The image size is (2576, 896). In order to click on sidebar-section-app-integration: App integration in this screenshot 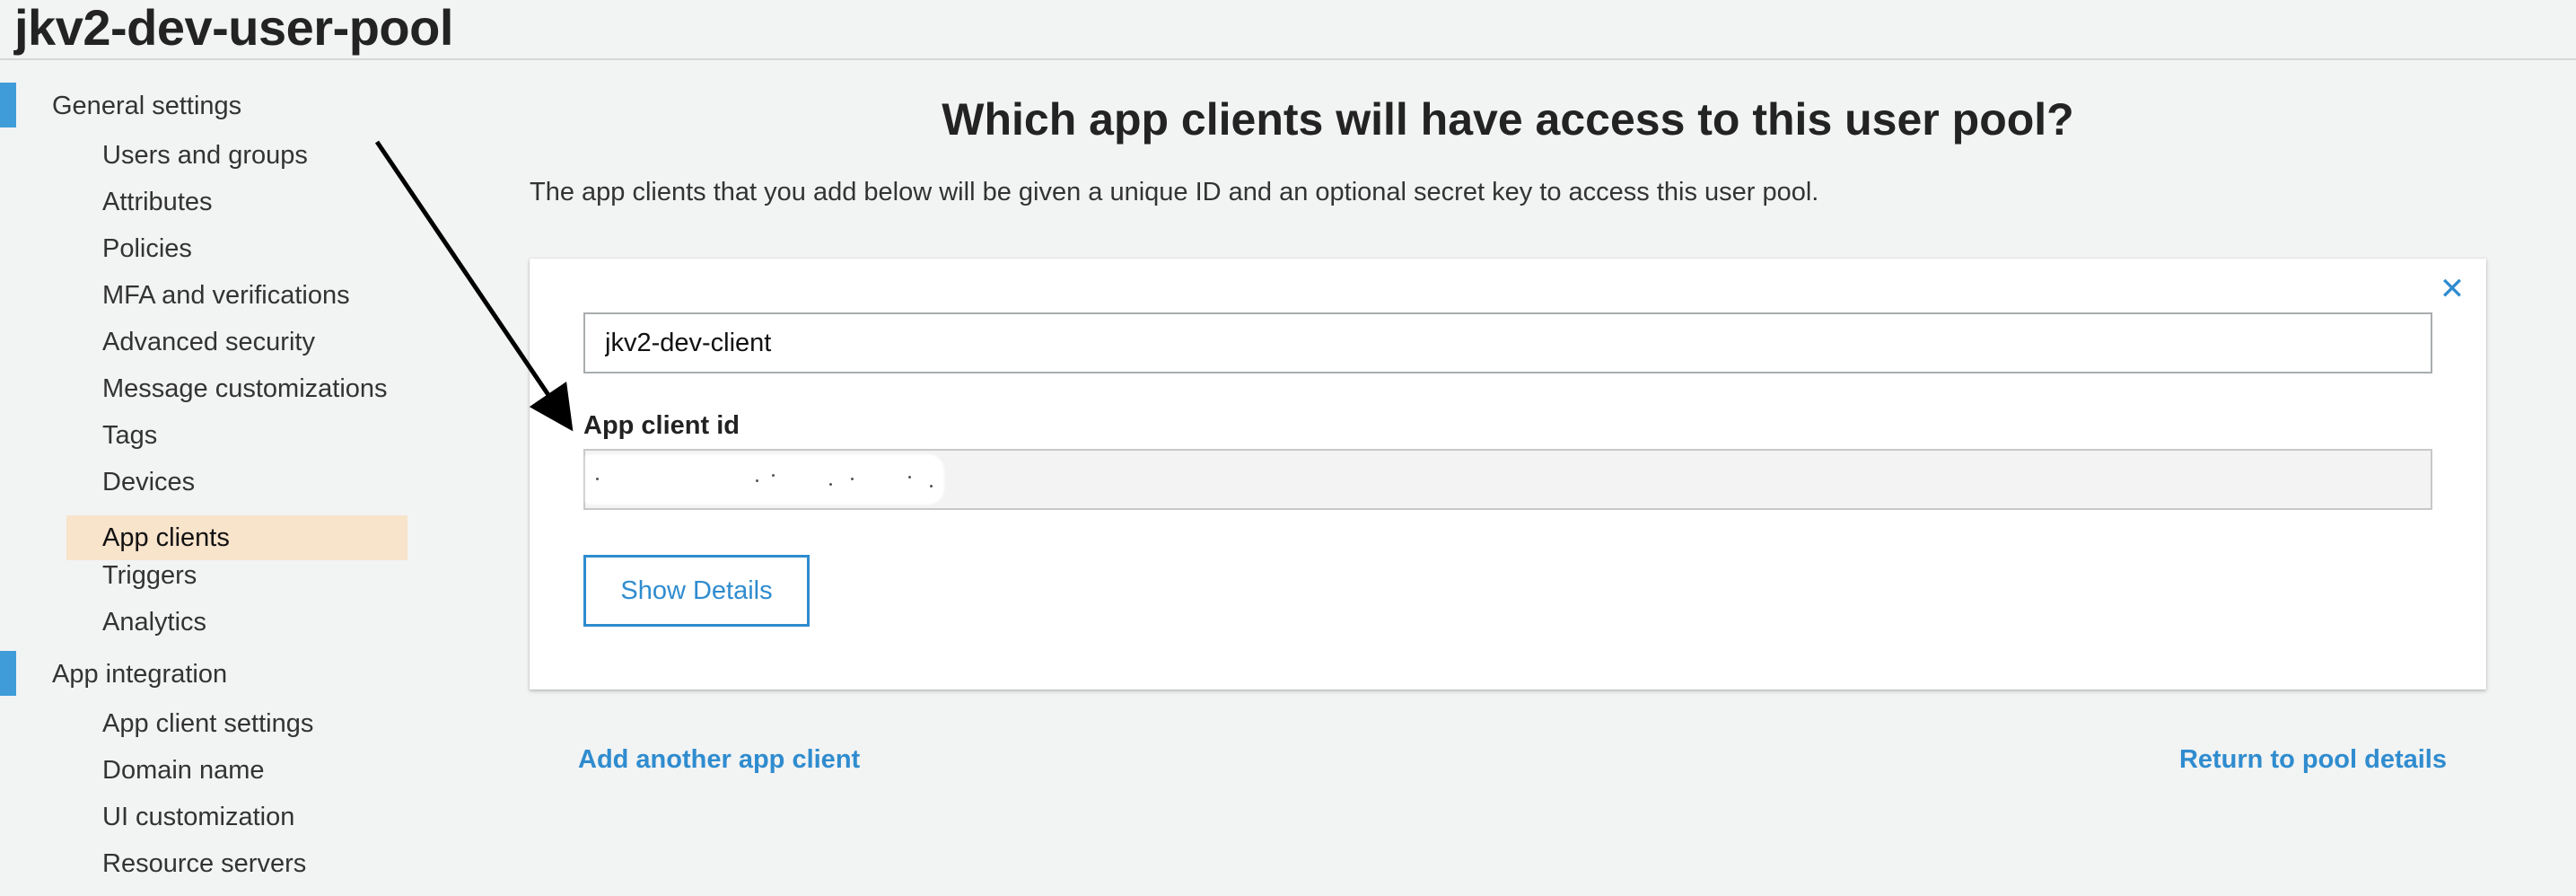, I will do `click(206, 671)`.